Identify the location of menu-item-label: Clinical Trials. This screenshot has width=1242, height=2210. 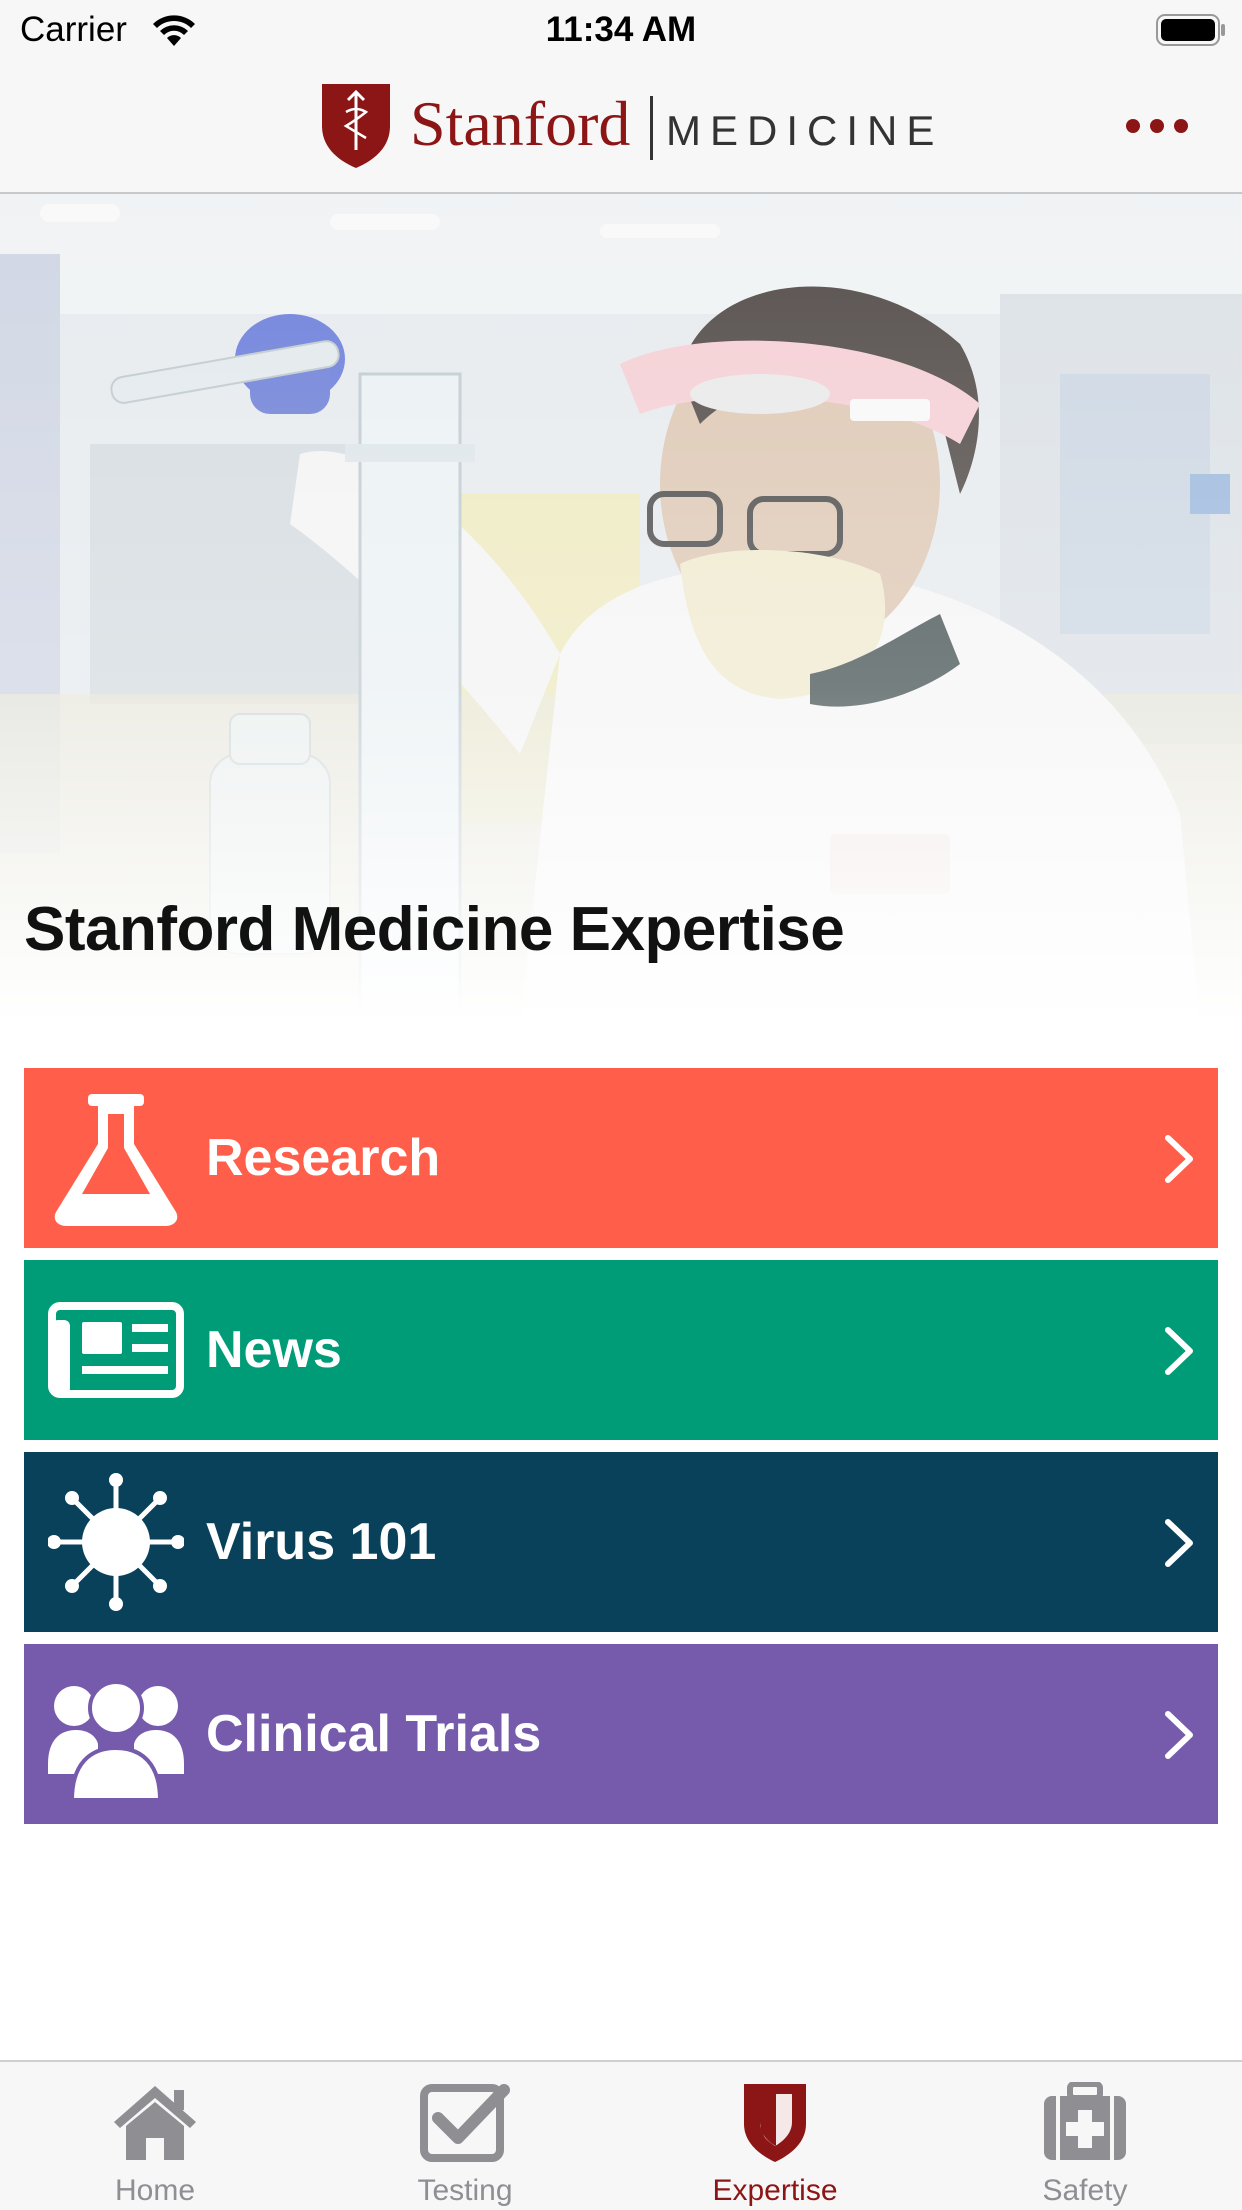
(374, 1734).